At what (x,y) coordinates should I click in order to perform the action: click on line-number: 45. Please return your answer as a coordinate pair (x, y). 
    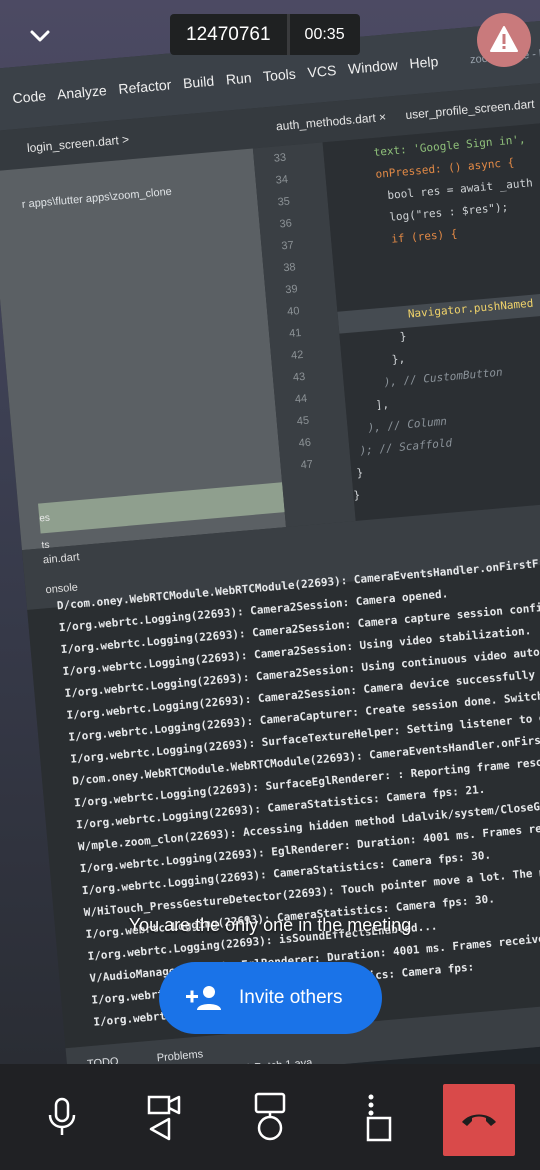
    Looking at the image, I should click on (303, 421).